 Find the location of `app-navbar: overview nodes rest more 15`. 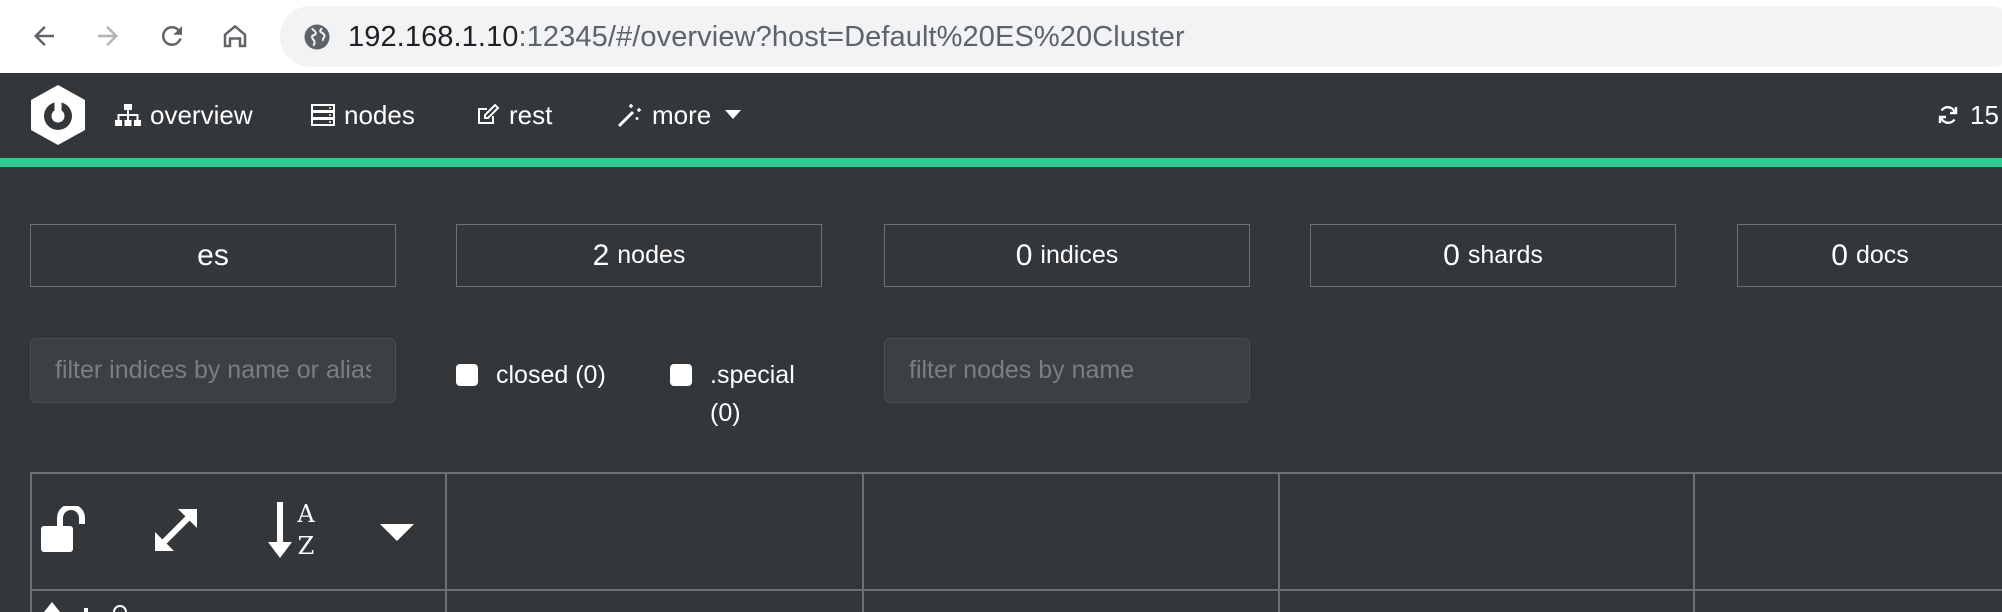

app-navbar: overview nodes rest more 15 is located at coordinates (1001, 115).